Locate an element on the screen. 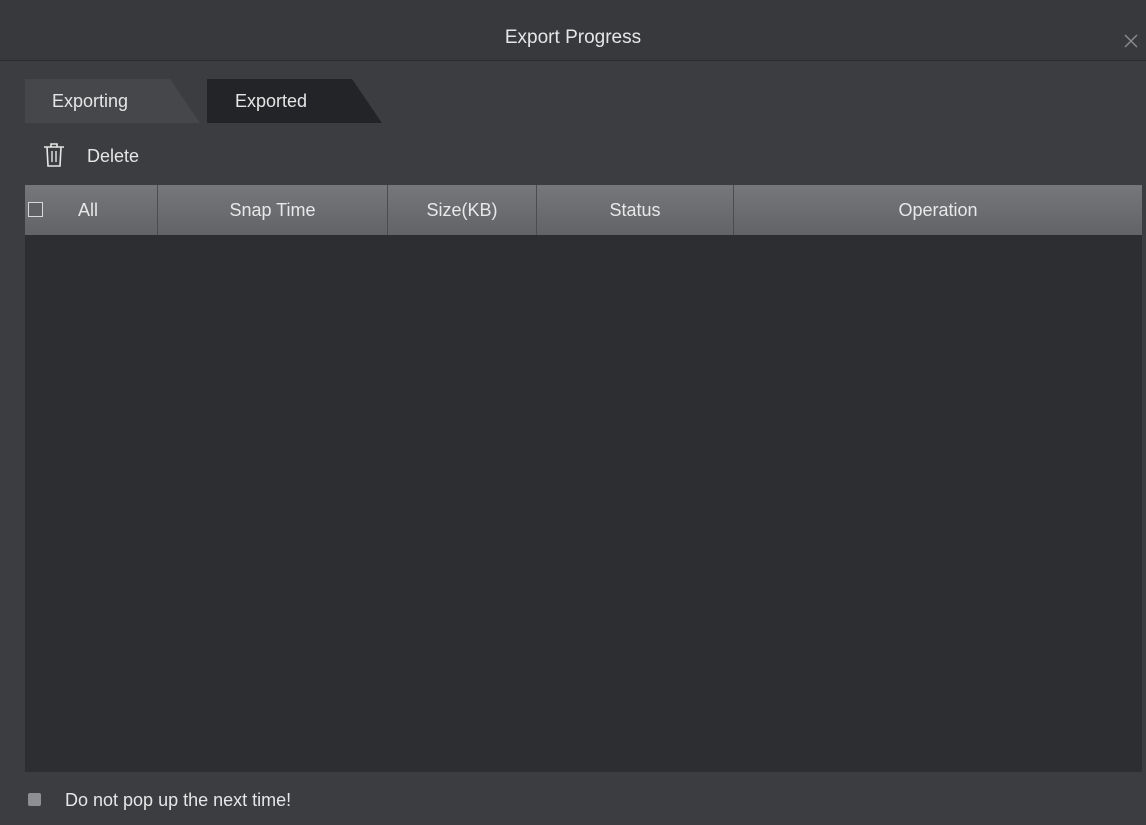 The width and height of the screenshot is (1146, 825). tab-bar: Exporting Exported is located at coordinates (275, 101).